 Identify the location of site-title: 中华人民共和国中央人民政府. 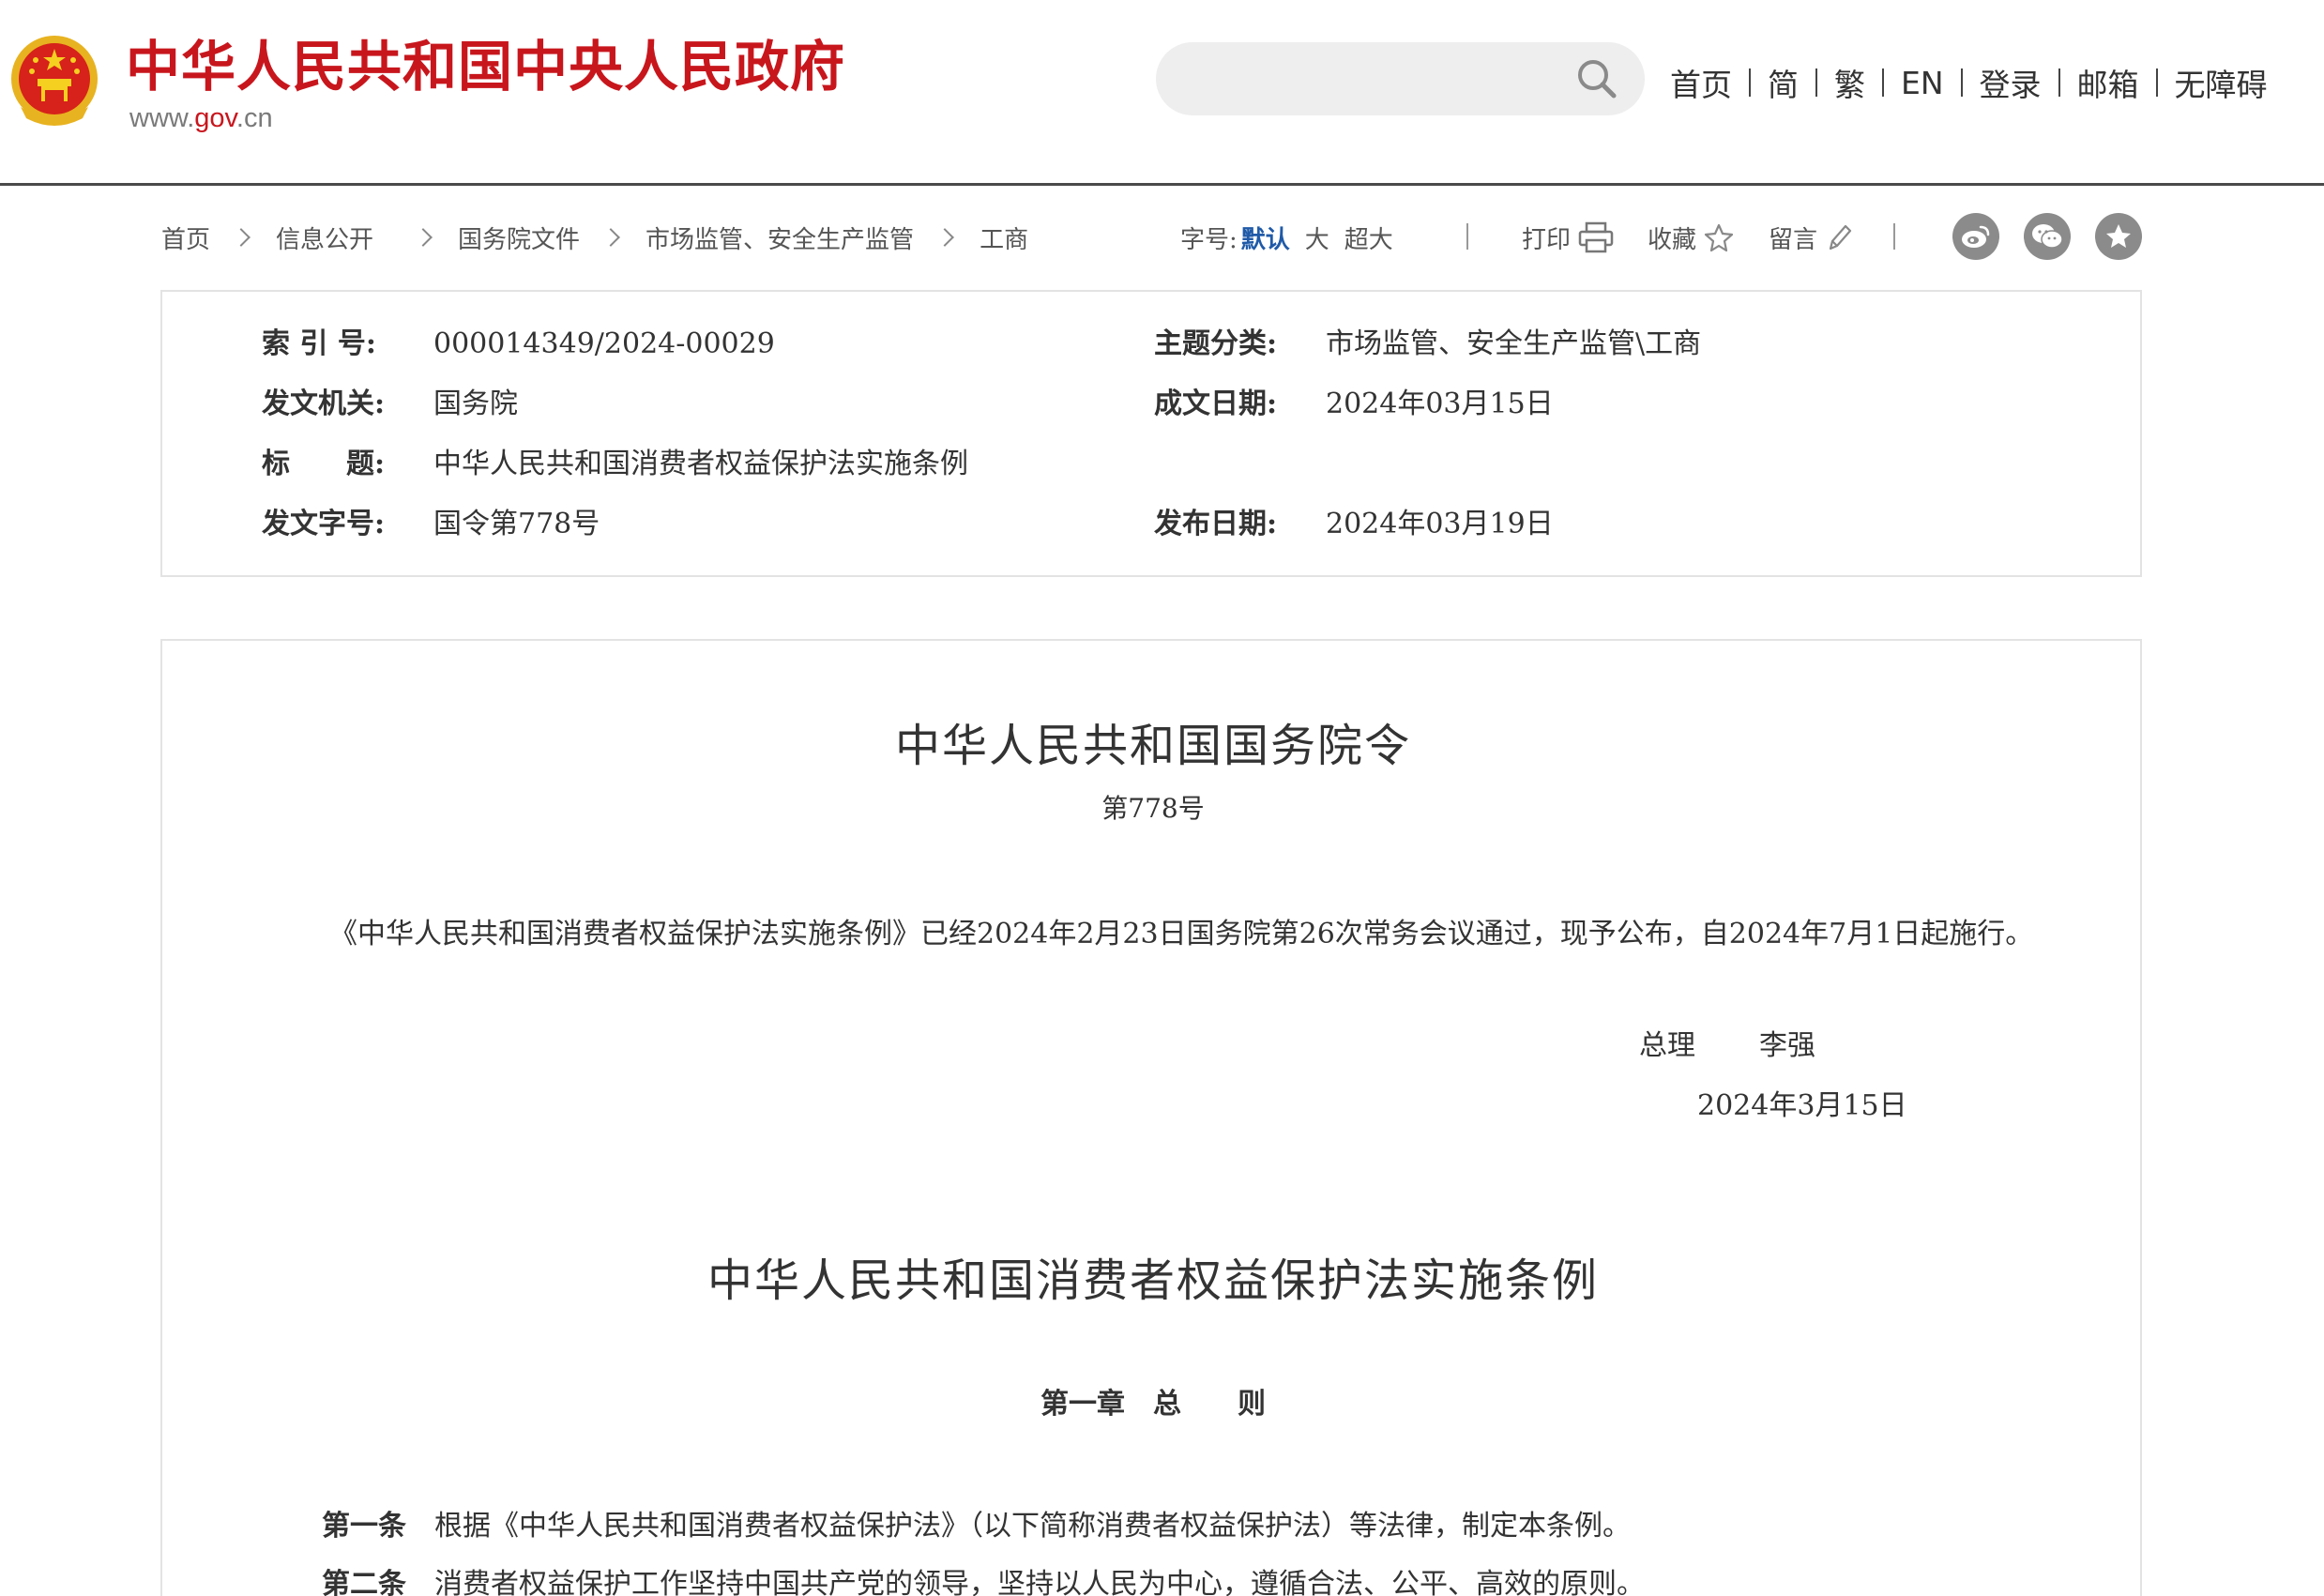
(485, 66).